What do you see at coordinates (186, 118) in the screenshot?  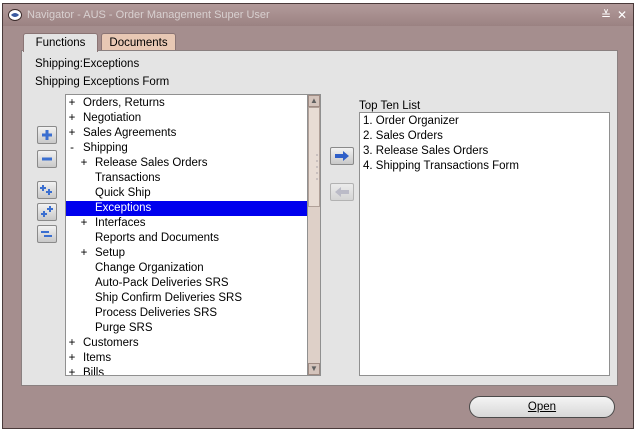 I see `tree-item: + Negotiation` at bounding box center [186, 118].